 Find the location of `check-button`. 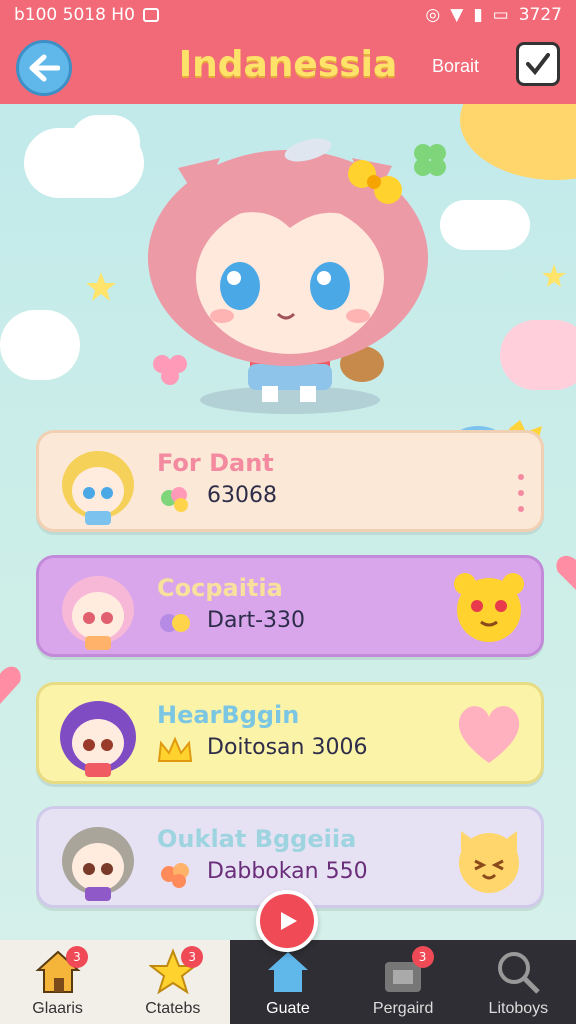

check-button is located at coordinates (538, 64).